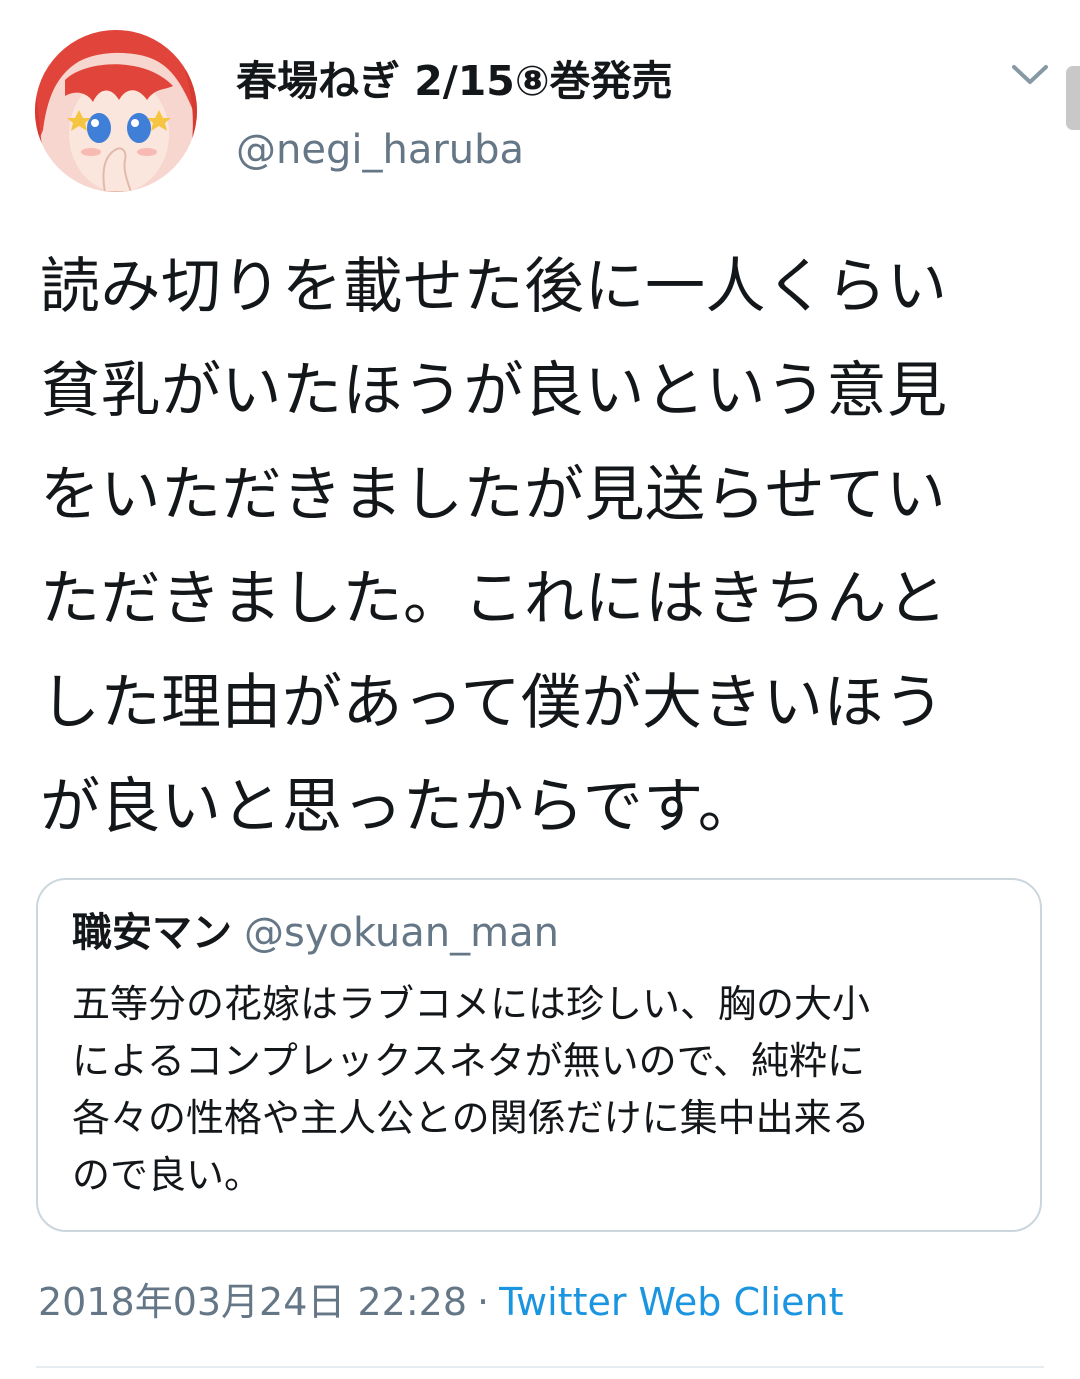 Image resolution: width=1080 pixels, height=1379 pixels. I want to click on divider, so click(540, 1367).